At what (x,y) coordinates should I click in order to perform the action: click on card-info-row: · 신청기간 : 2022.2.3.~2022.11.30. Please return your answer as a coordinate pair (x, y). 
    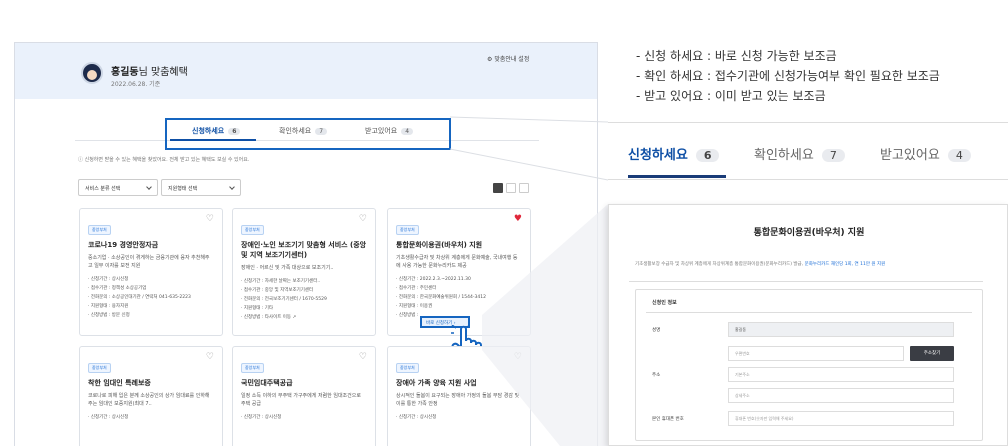
    Looking at the image, I should click on (433, 279).